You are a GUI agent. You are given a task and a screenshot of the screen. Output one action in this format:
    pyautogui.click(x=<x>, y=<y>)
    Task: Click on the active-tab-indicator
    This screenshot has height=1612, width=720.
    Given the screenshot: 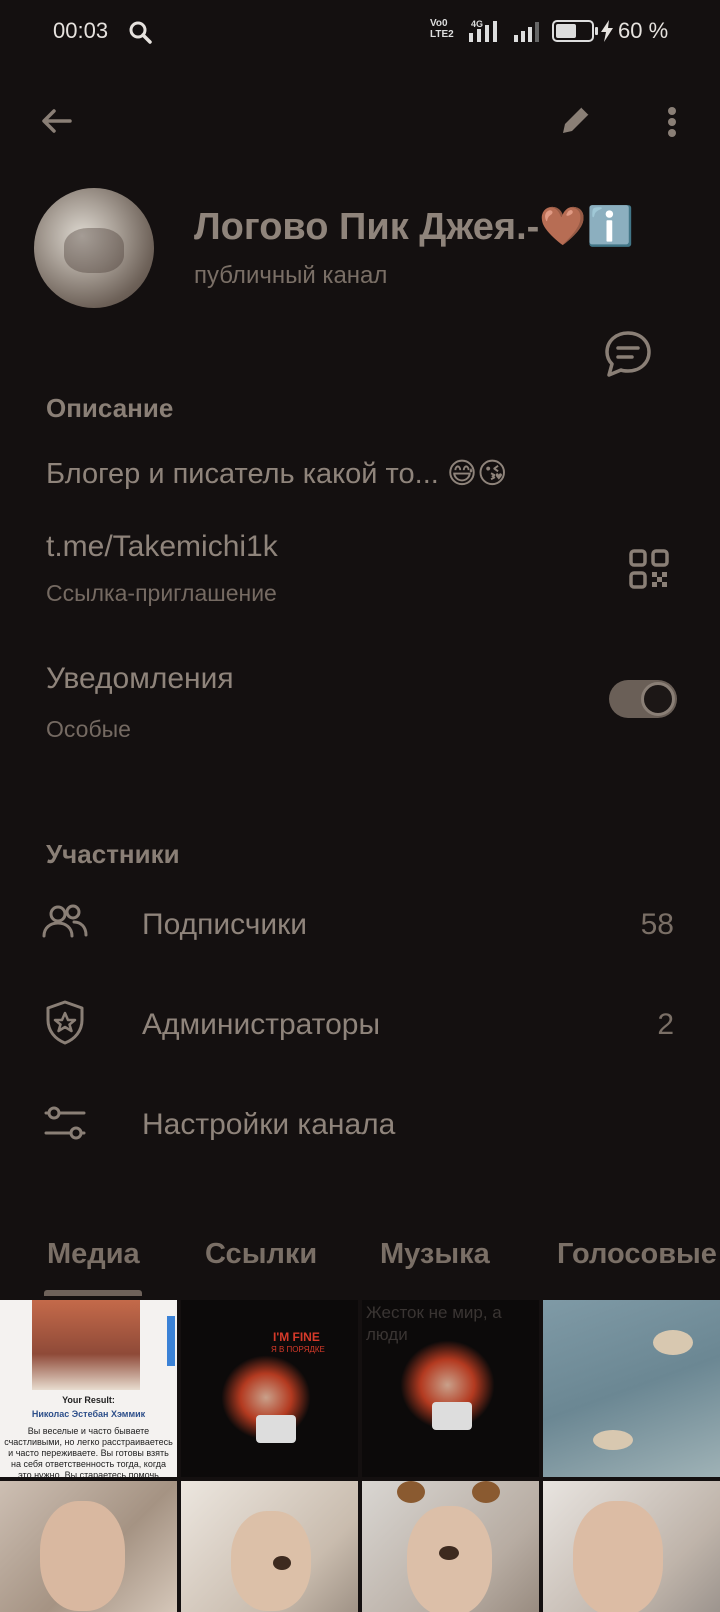 What is the action you would take?
    pyautogui.click(x=93, y=1293)
    